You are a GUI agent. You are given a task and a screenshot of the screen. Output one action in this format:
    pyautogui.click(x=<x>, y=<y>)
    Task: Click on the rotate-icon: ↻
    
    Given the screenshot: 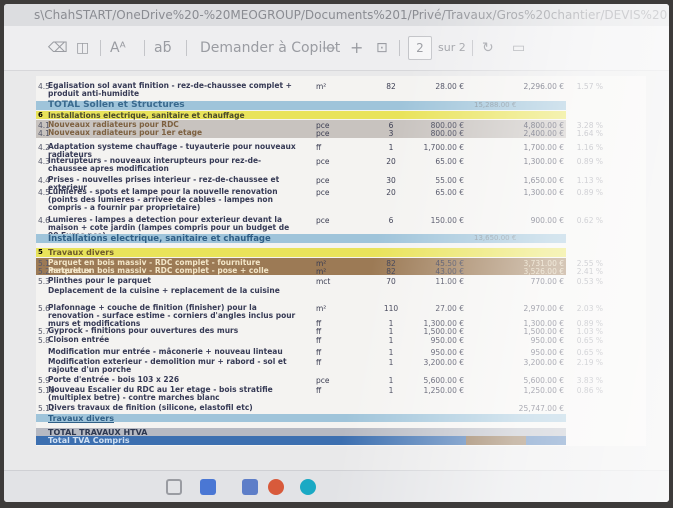 What is the action you would take?
    pyautogui.click(x=488, y=48)
    